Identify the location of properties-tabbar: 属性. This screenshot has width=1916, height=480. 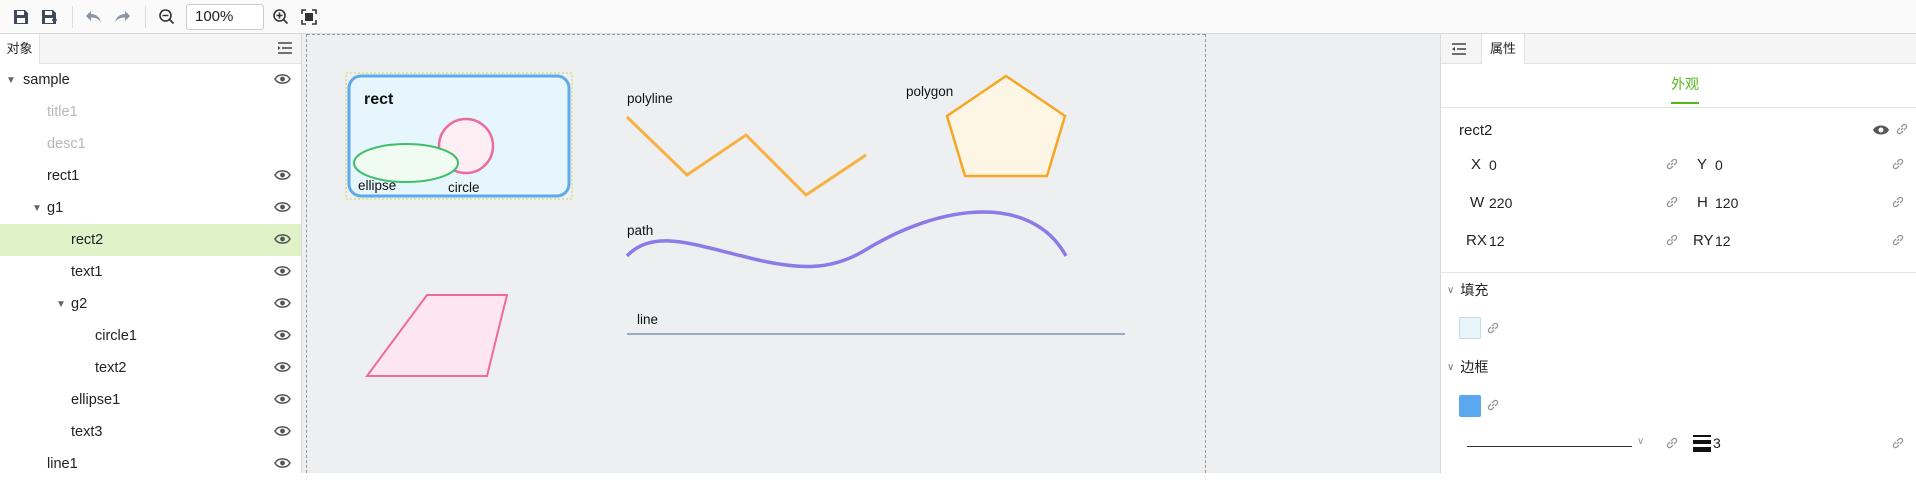
(1678, 49).